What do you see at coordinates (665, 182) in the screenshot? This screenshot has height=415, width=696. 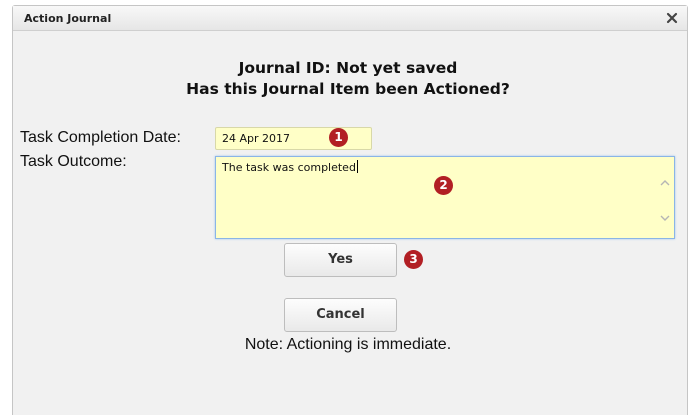 I see `scroll-up-icon` at bounding box center [665, 182].